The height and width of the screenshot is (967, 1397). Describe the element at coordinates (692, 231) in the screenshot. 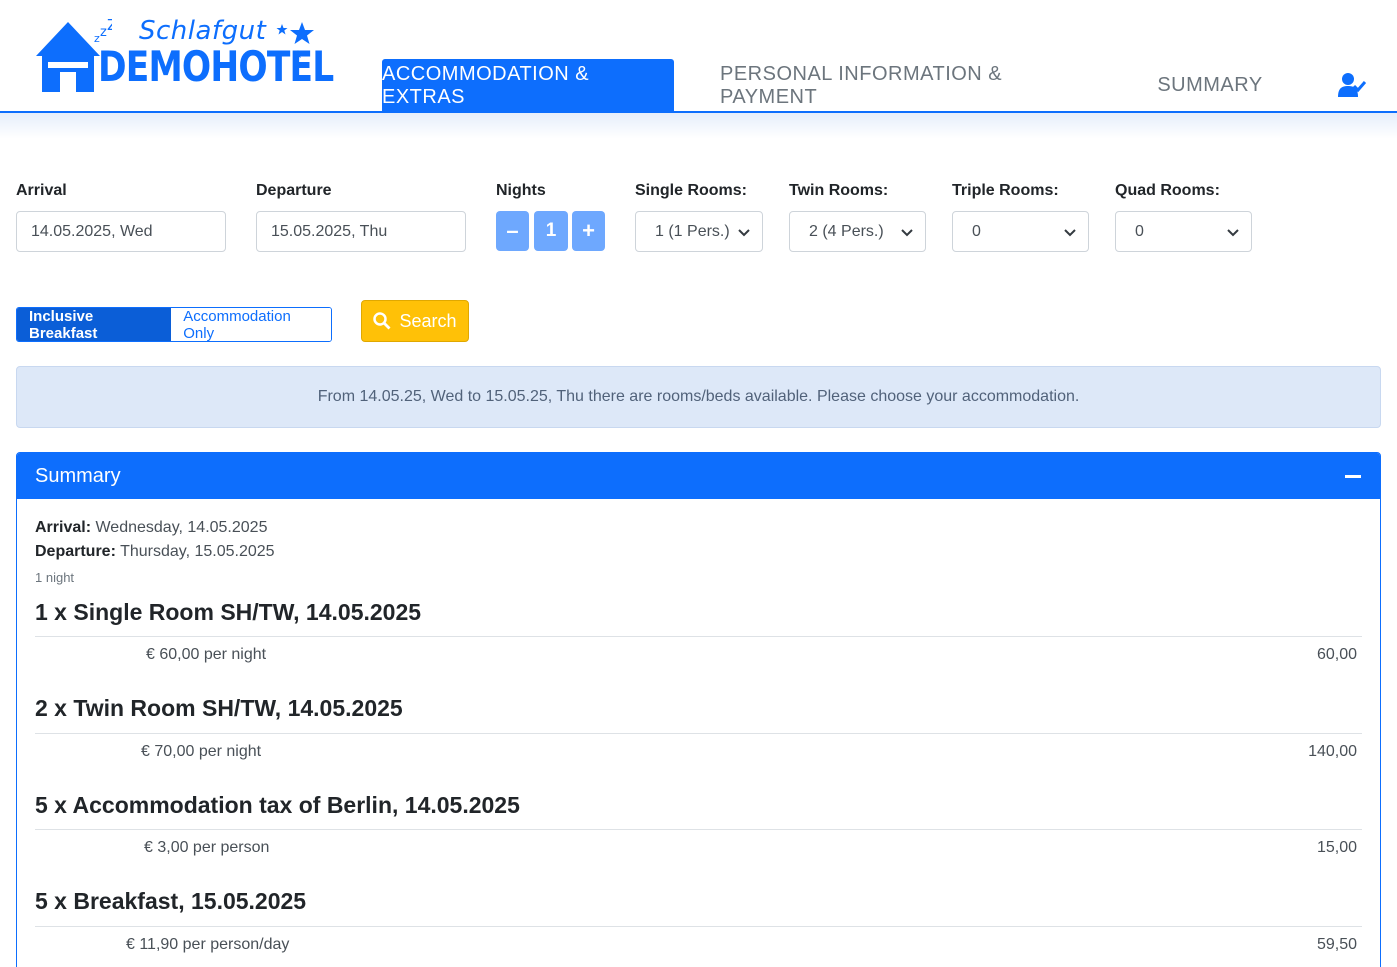

I see `single-rooms-value: 1 (1 Pers.)` at that location.